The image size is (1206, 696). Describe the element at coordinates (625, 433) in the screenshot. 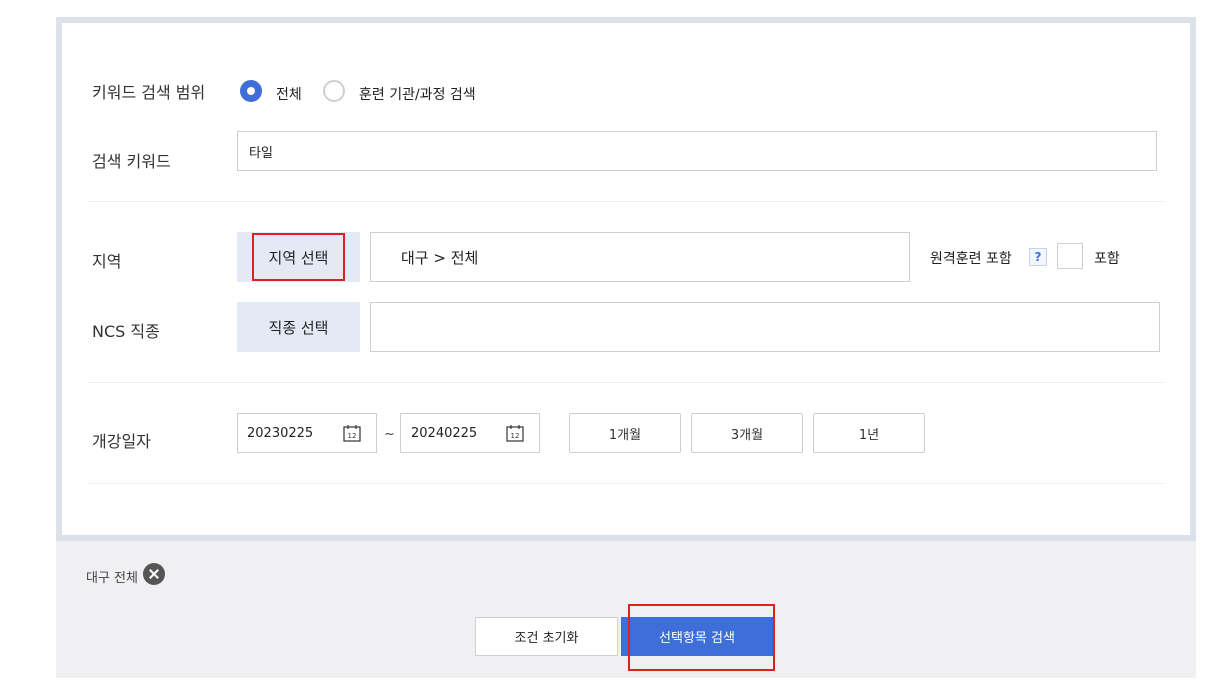

I see `period-1month-button: 1개월` at that location.